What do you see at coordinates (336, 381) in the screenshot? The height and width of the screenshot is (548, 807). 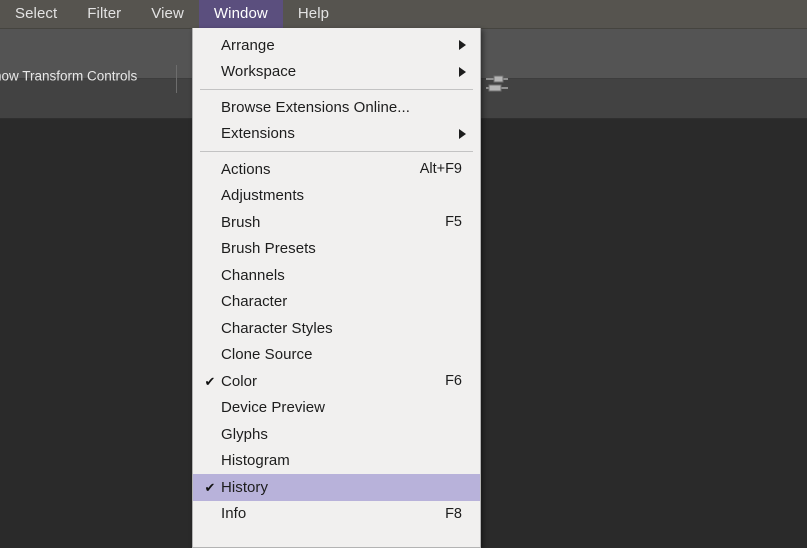 I see `menu-item-color: ✔ Color F6` at bounding box center [336, 381].